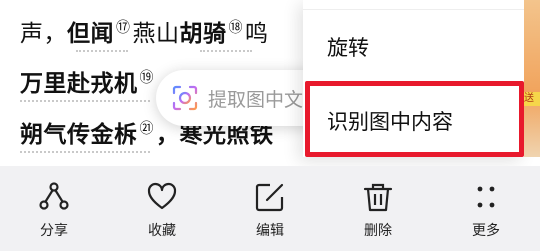 The width and height of the screenshot is (540, 251). I want to click on delete-button: 删除, so click(378, 208).